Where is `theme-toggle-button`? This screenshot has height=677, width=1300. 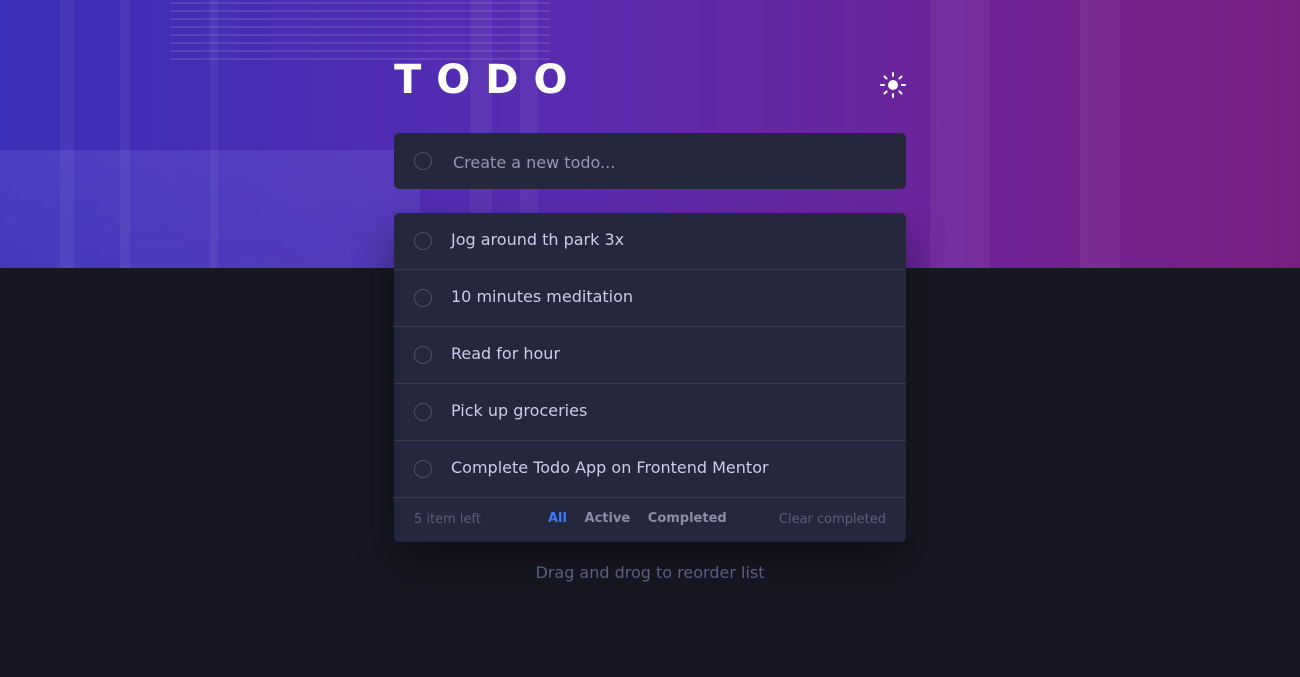 theme-toggle-button is located at coordinates (893, 85).